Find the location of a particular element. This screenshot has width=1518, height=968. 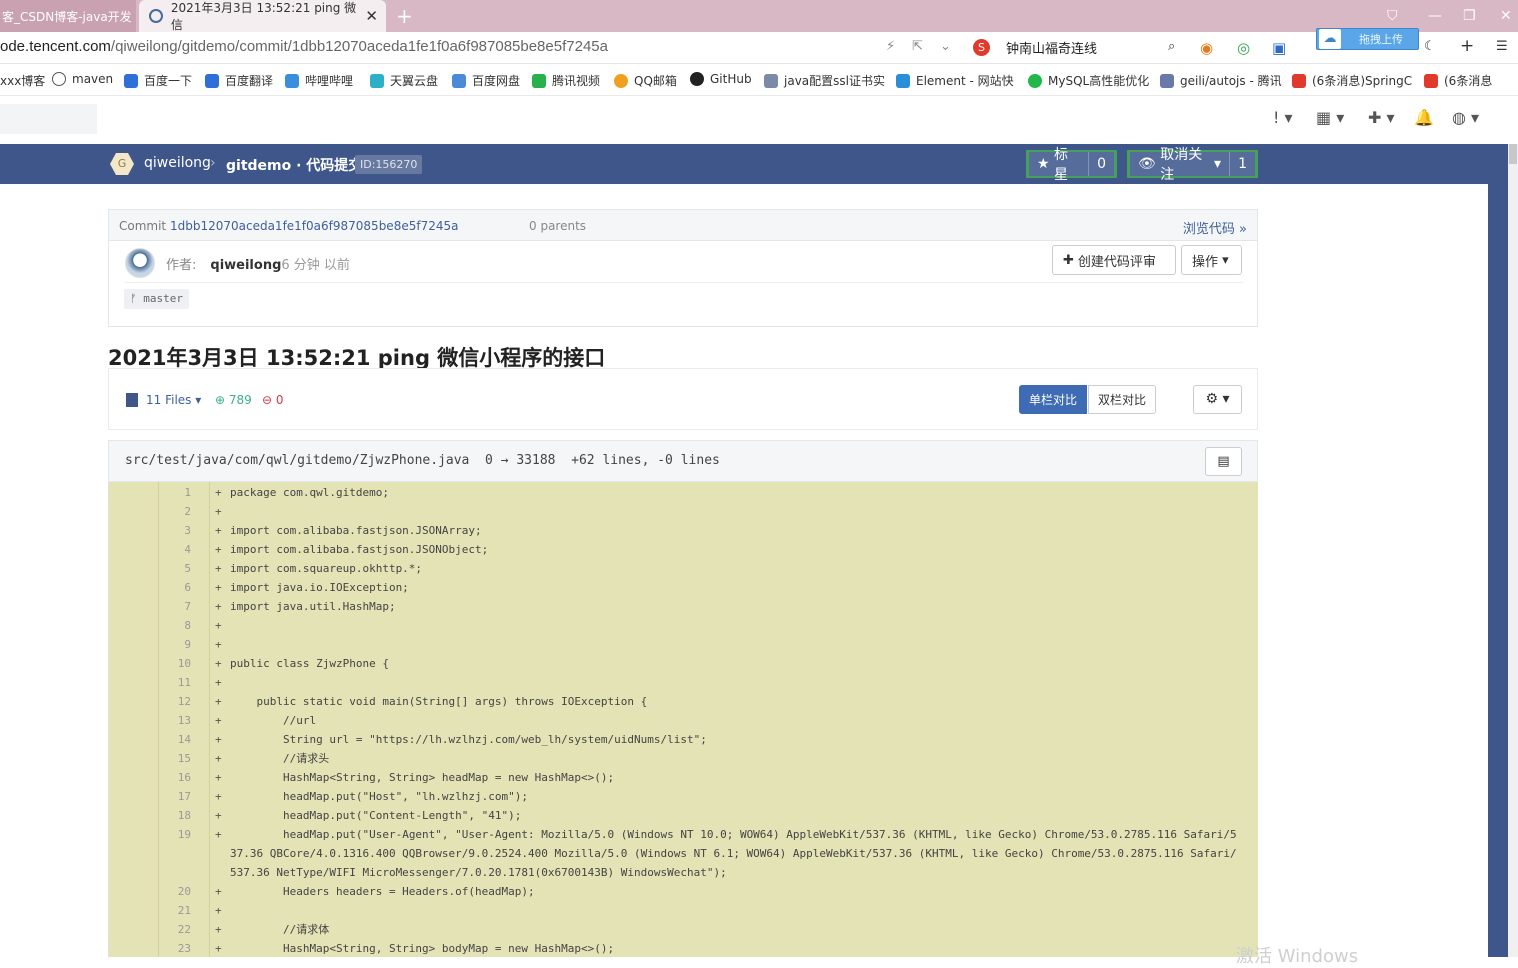

bookmark-item: xxx博客 is located at coordinates (22, 80).